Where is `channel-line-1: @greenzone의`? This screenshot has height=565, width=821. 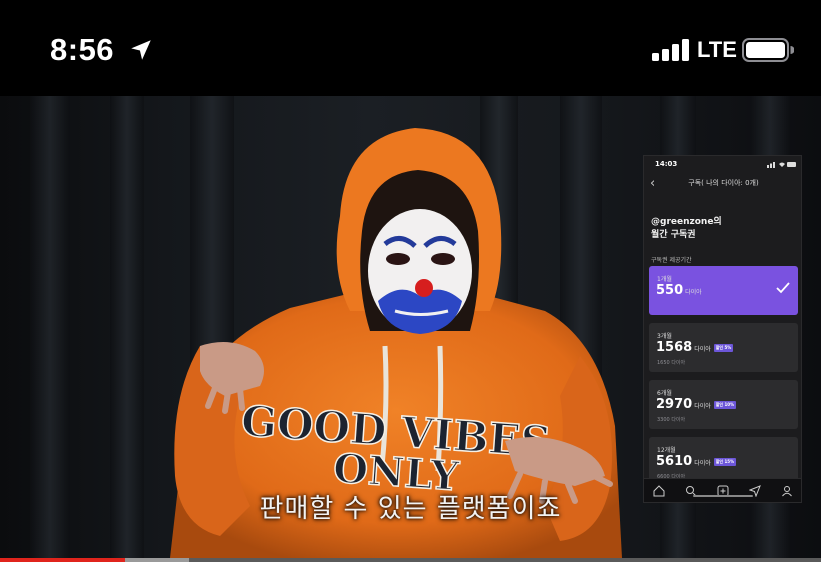
channel-line-1: @greenzone의 is located at coordinates (686, 222).